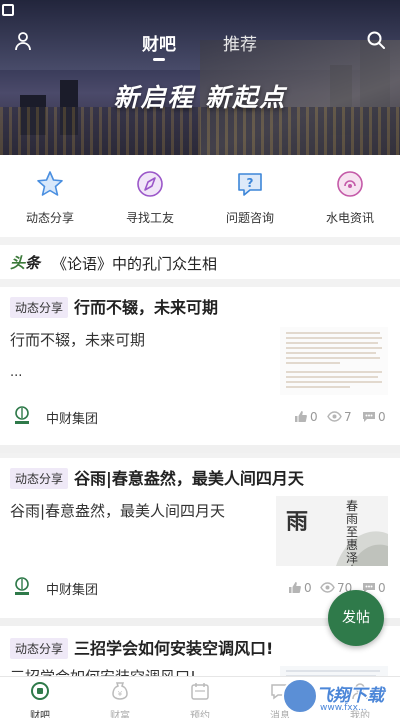 The image size is (400, 718). What do you see at coordinates (49, 218) in the screenshot?
I see `quick-action-label: 动态分享` at bounding box center [49, 218].